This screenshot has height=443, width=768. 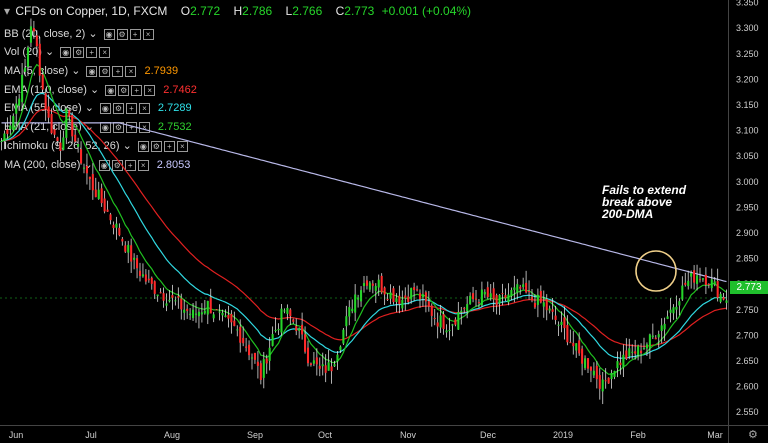 What do you see at coordinates (747, 233) in the screenshot?
I see `y-tick-label: 2.900` at bounding box center [747, 233].